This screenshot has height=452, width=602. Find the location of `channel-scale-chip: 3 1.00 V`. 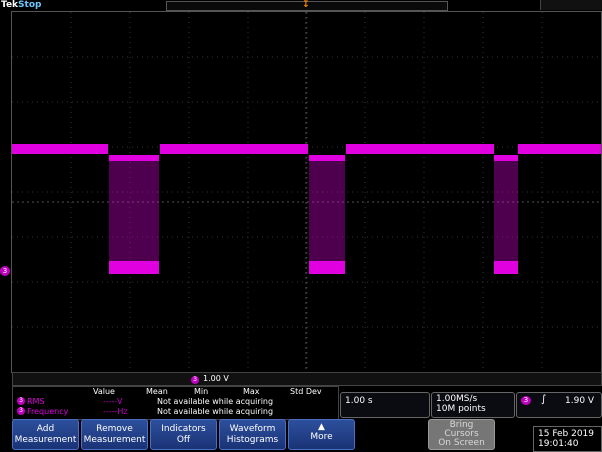

channel-scale-chip: 3 1.00 V is located at coordinates (219, 379).